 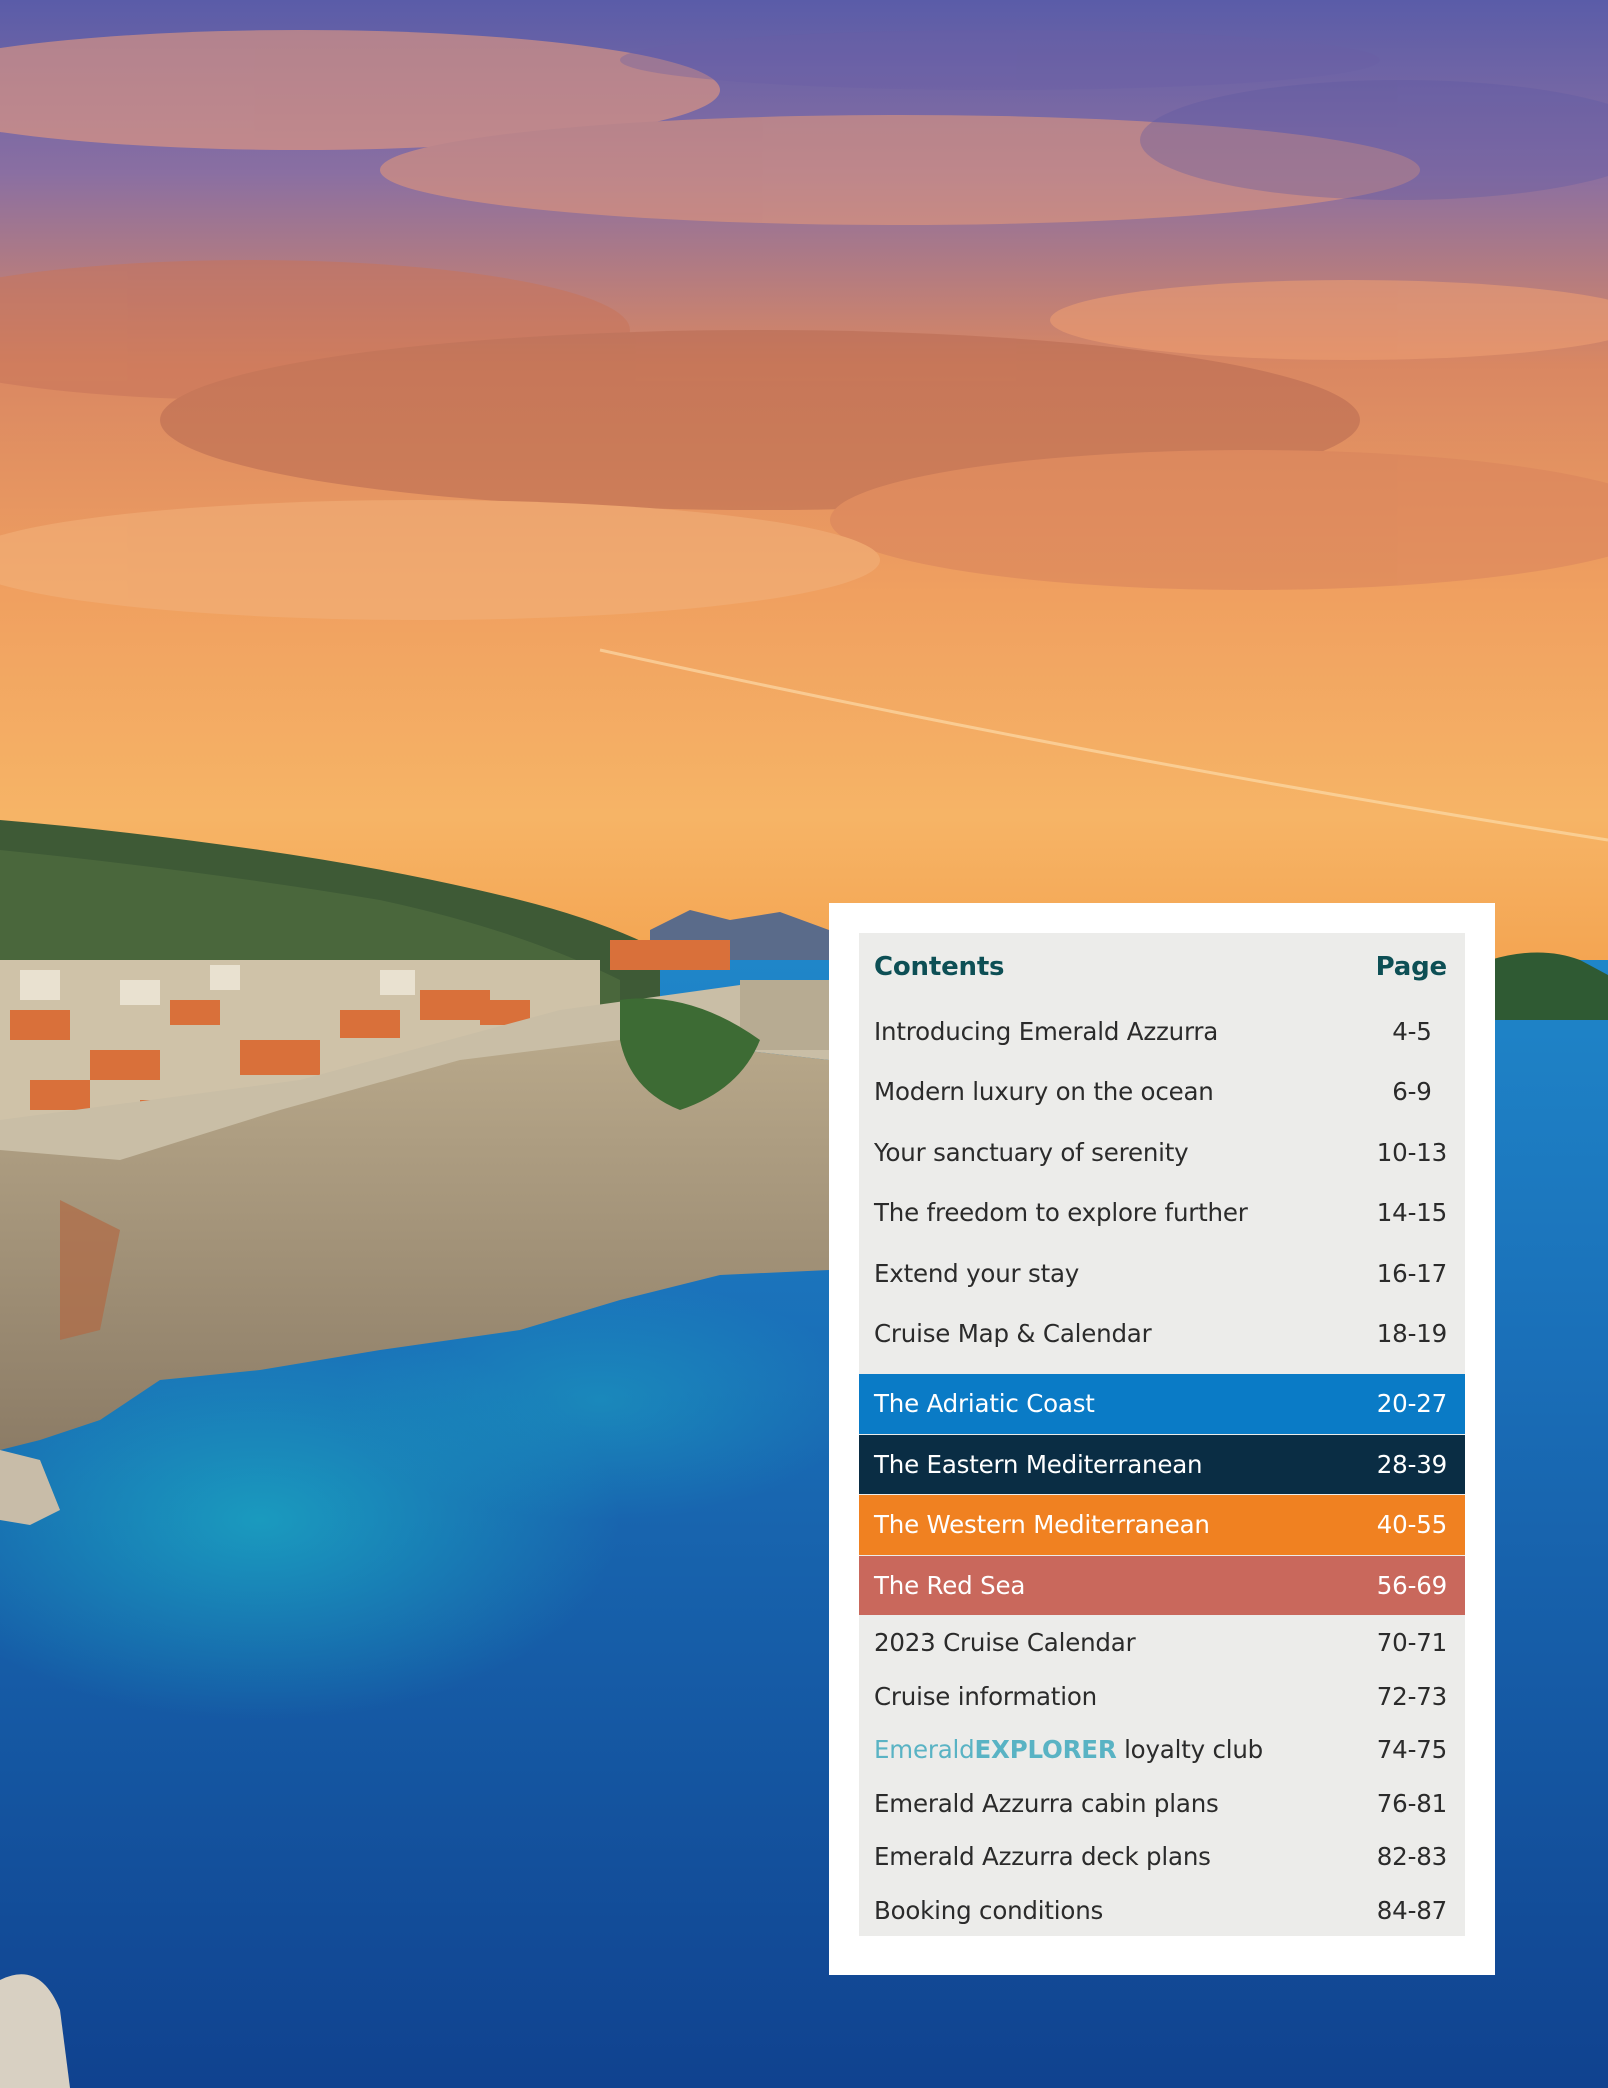 What do you see at coordinates (1411, 1152) in the screenshot?
I see `entry-pages: 10-13` at bounding box center [1411, 1152].